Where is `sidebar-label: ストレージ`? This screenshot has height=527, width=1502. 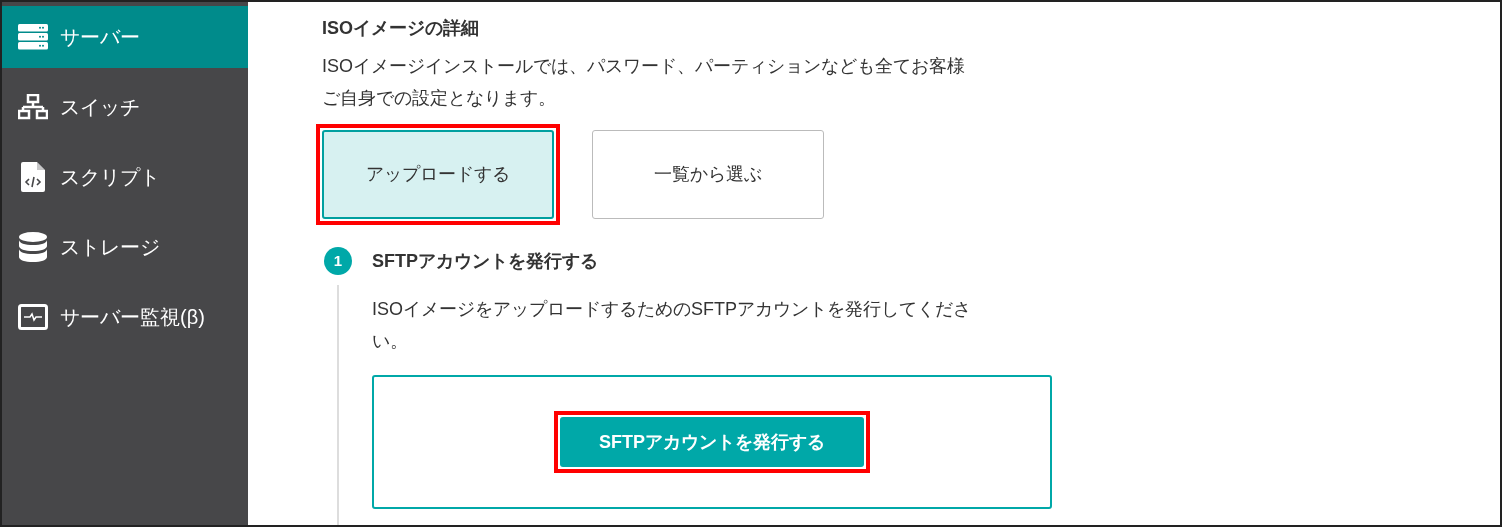 sidebar-label: ストレージ is located at coordinates (110, 247).